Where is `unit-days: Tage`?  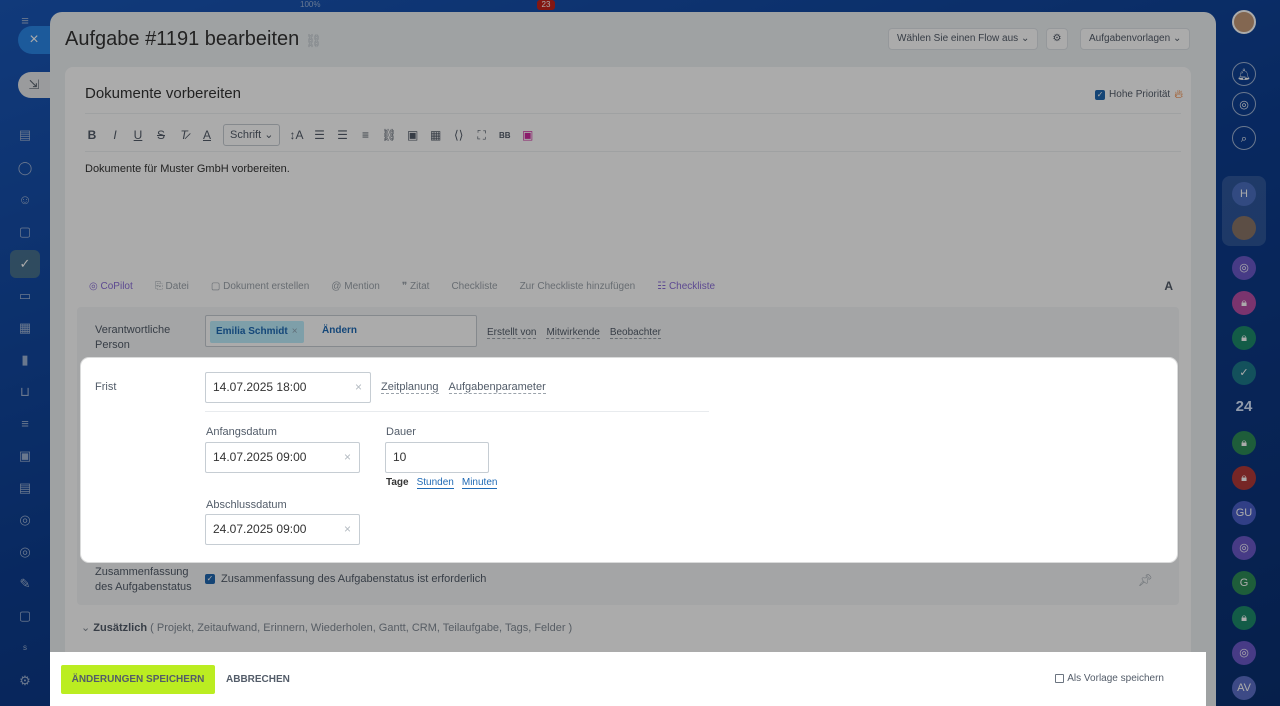 unit-days: Tage is located at coordinates (397, 483).